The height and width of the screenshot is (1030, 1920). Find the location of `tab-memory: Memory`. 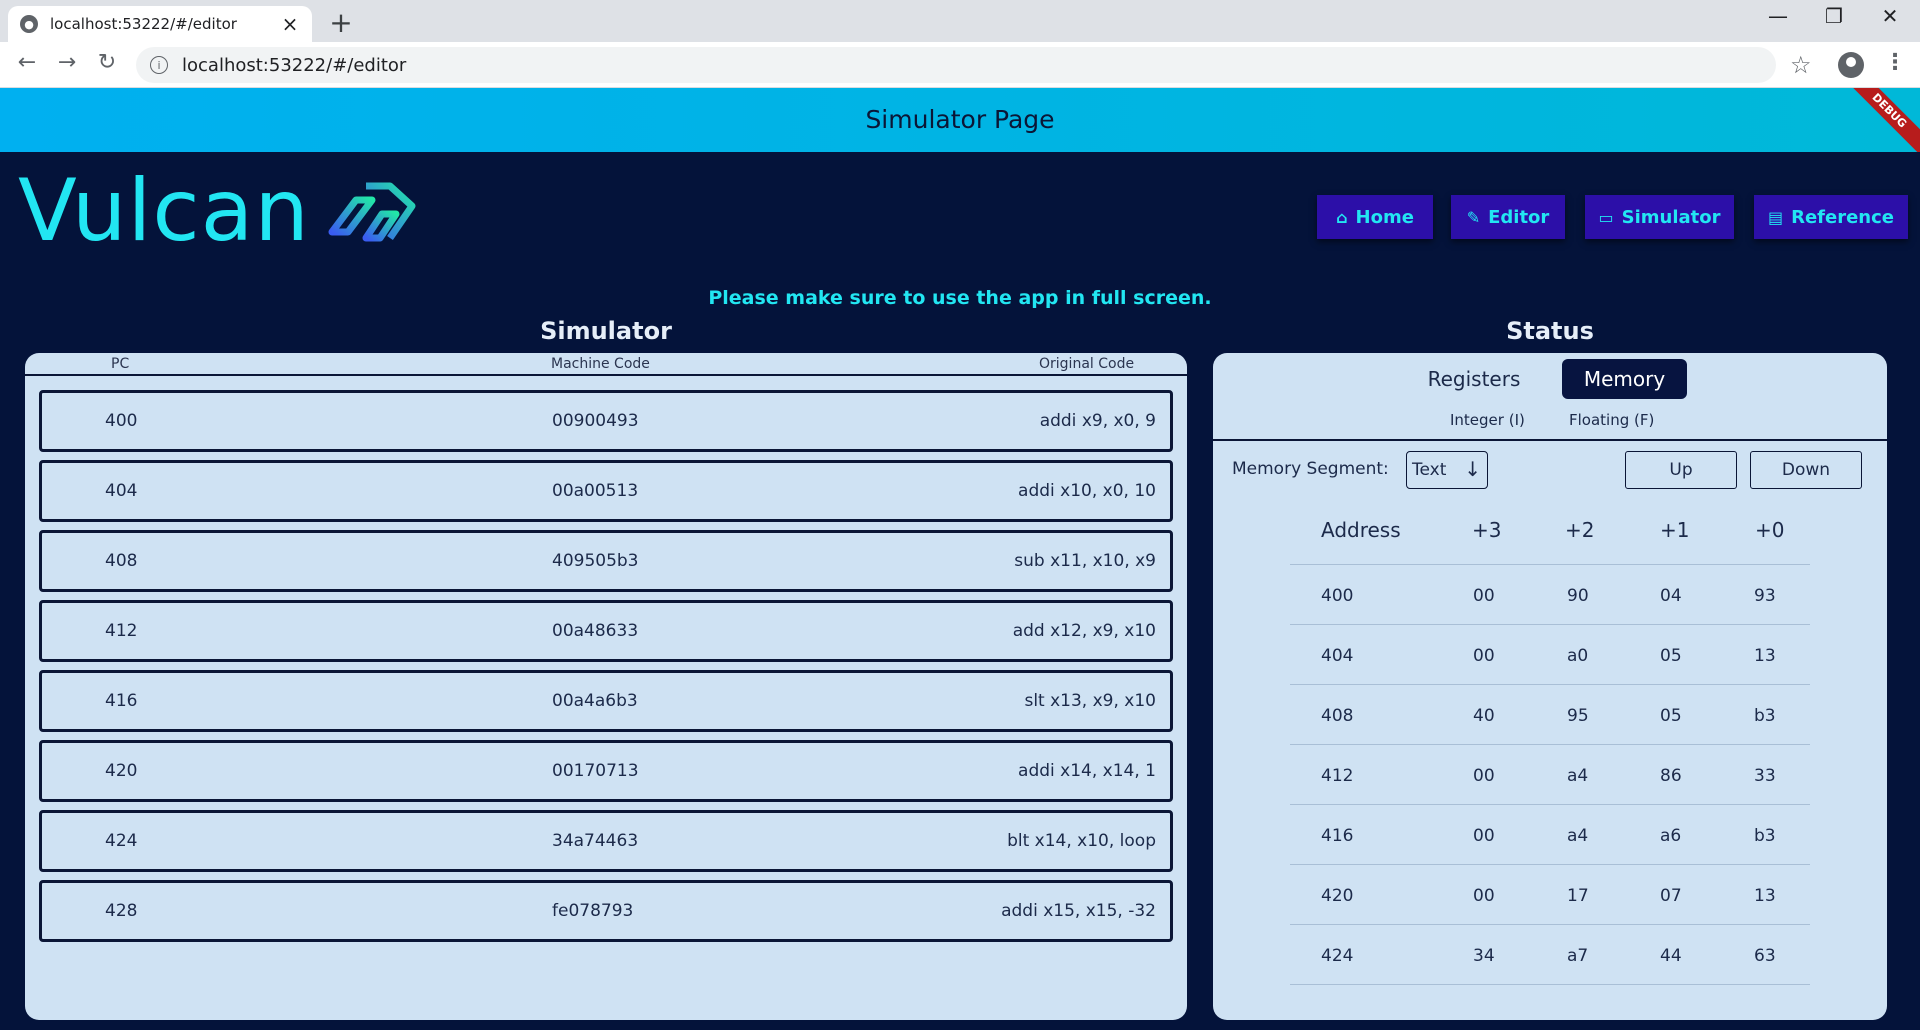

tab-memory: Memory is located at coordinates (1624, 379).